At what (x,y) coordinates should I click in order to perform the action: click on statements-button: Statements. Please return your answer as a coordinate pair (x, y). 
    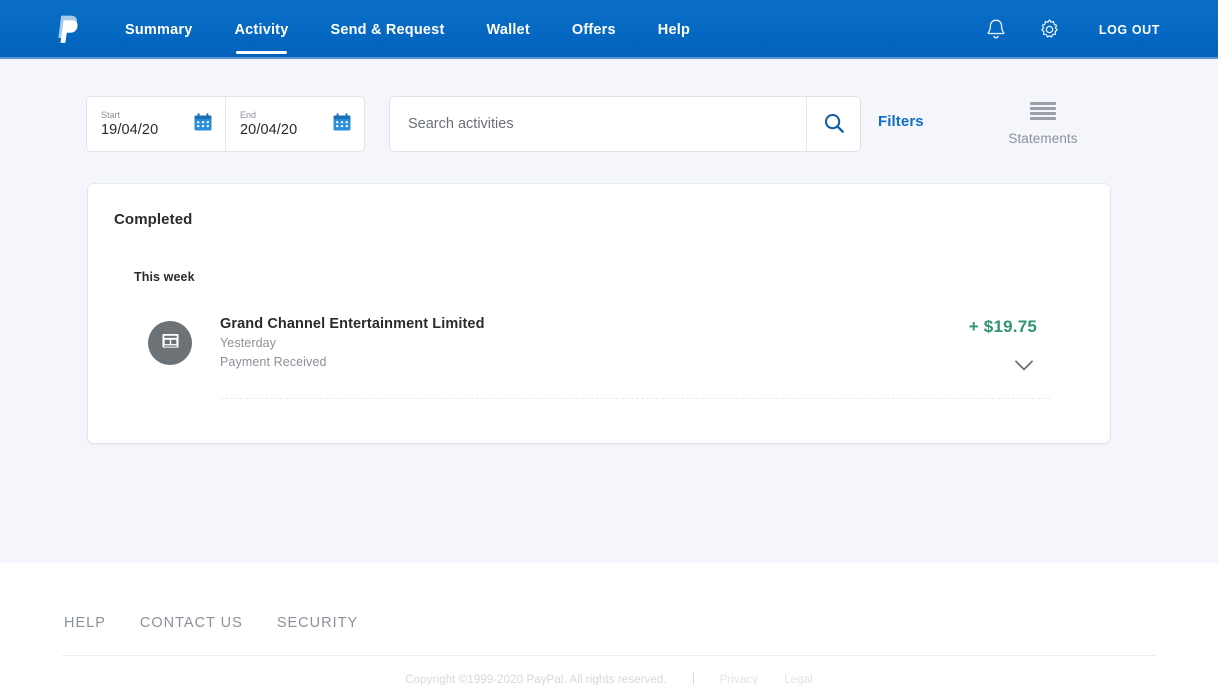
    Looking at the image, I should click on (1043, 123).